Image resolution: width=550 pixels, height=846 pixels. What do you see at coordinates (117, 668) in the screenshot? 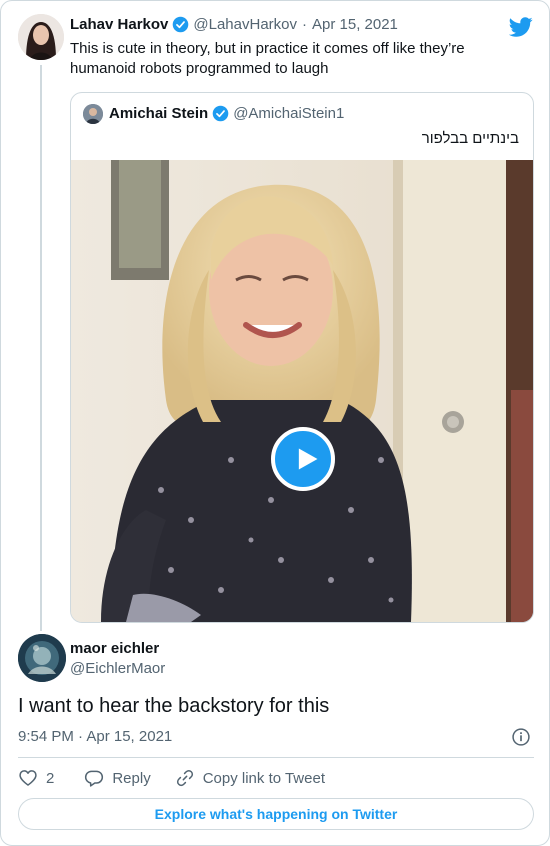
I see `reply-author-handle: @EichlerMaor` at bounding box center [117, 668].